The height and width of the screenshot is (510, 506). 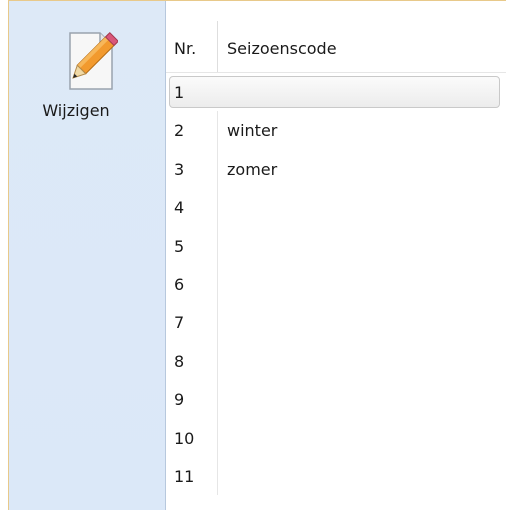 I want to click on column-header-nr: Nr., so click(x=185, y=48).